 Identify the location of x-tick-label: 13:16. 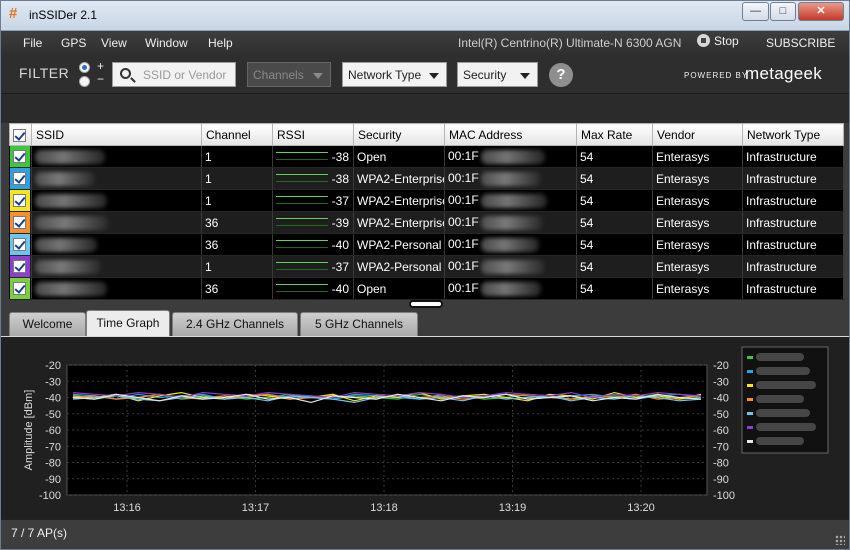
(127, 508).